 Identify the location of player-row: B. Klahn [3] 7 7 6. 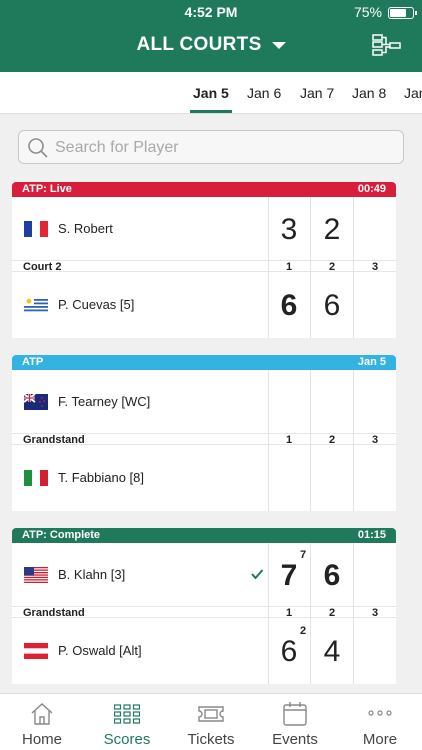
(204, 574).